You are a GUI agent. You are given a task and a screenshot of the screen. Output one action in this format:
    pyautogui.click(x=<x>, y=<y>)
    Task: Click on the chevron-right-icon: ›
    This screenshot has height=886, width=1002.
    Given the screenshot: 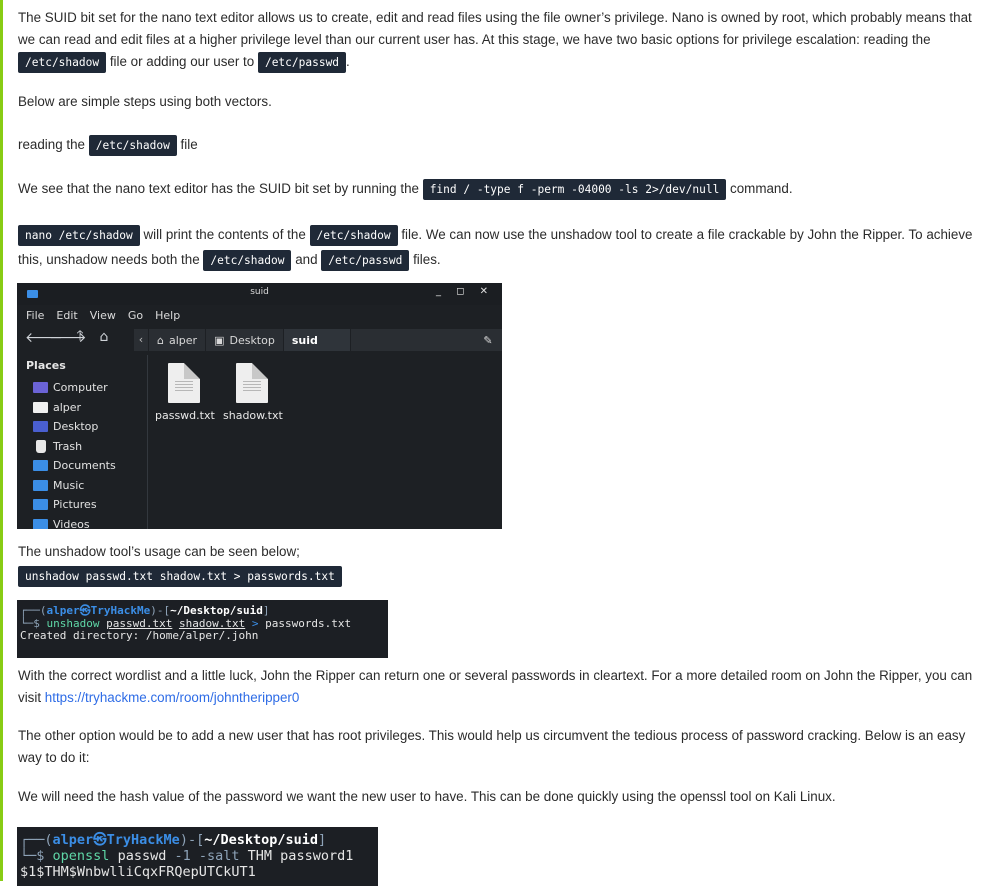 What is the action you would take?
    pyautogui.click(x=500, y=340)
    